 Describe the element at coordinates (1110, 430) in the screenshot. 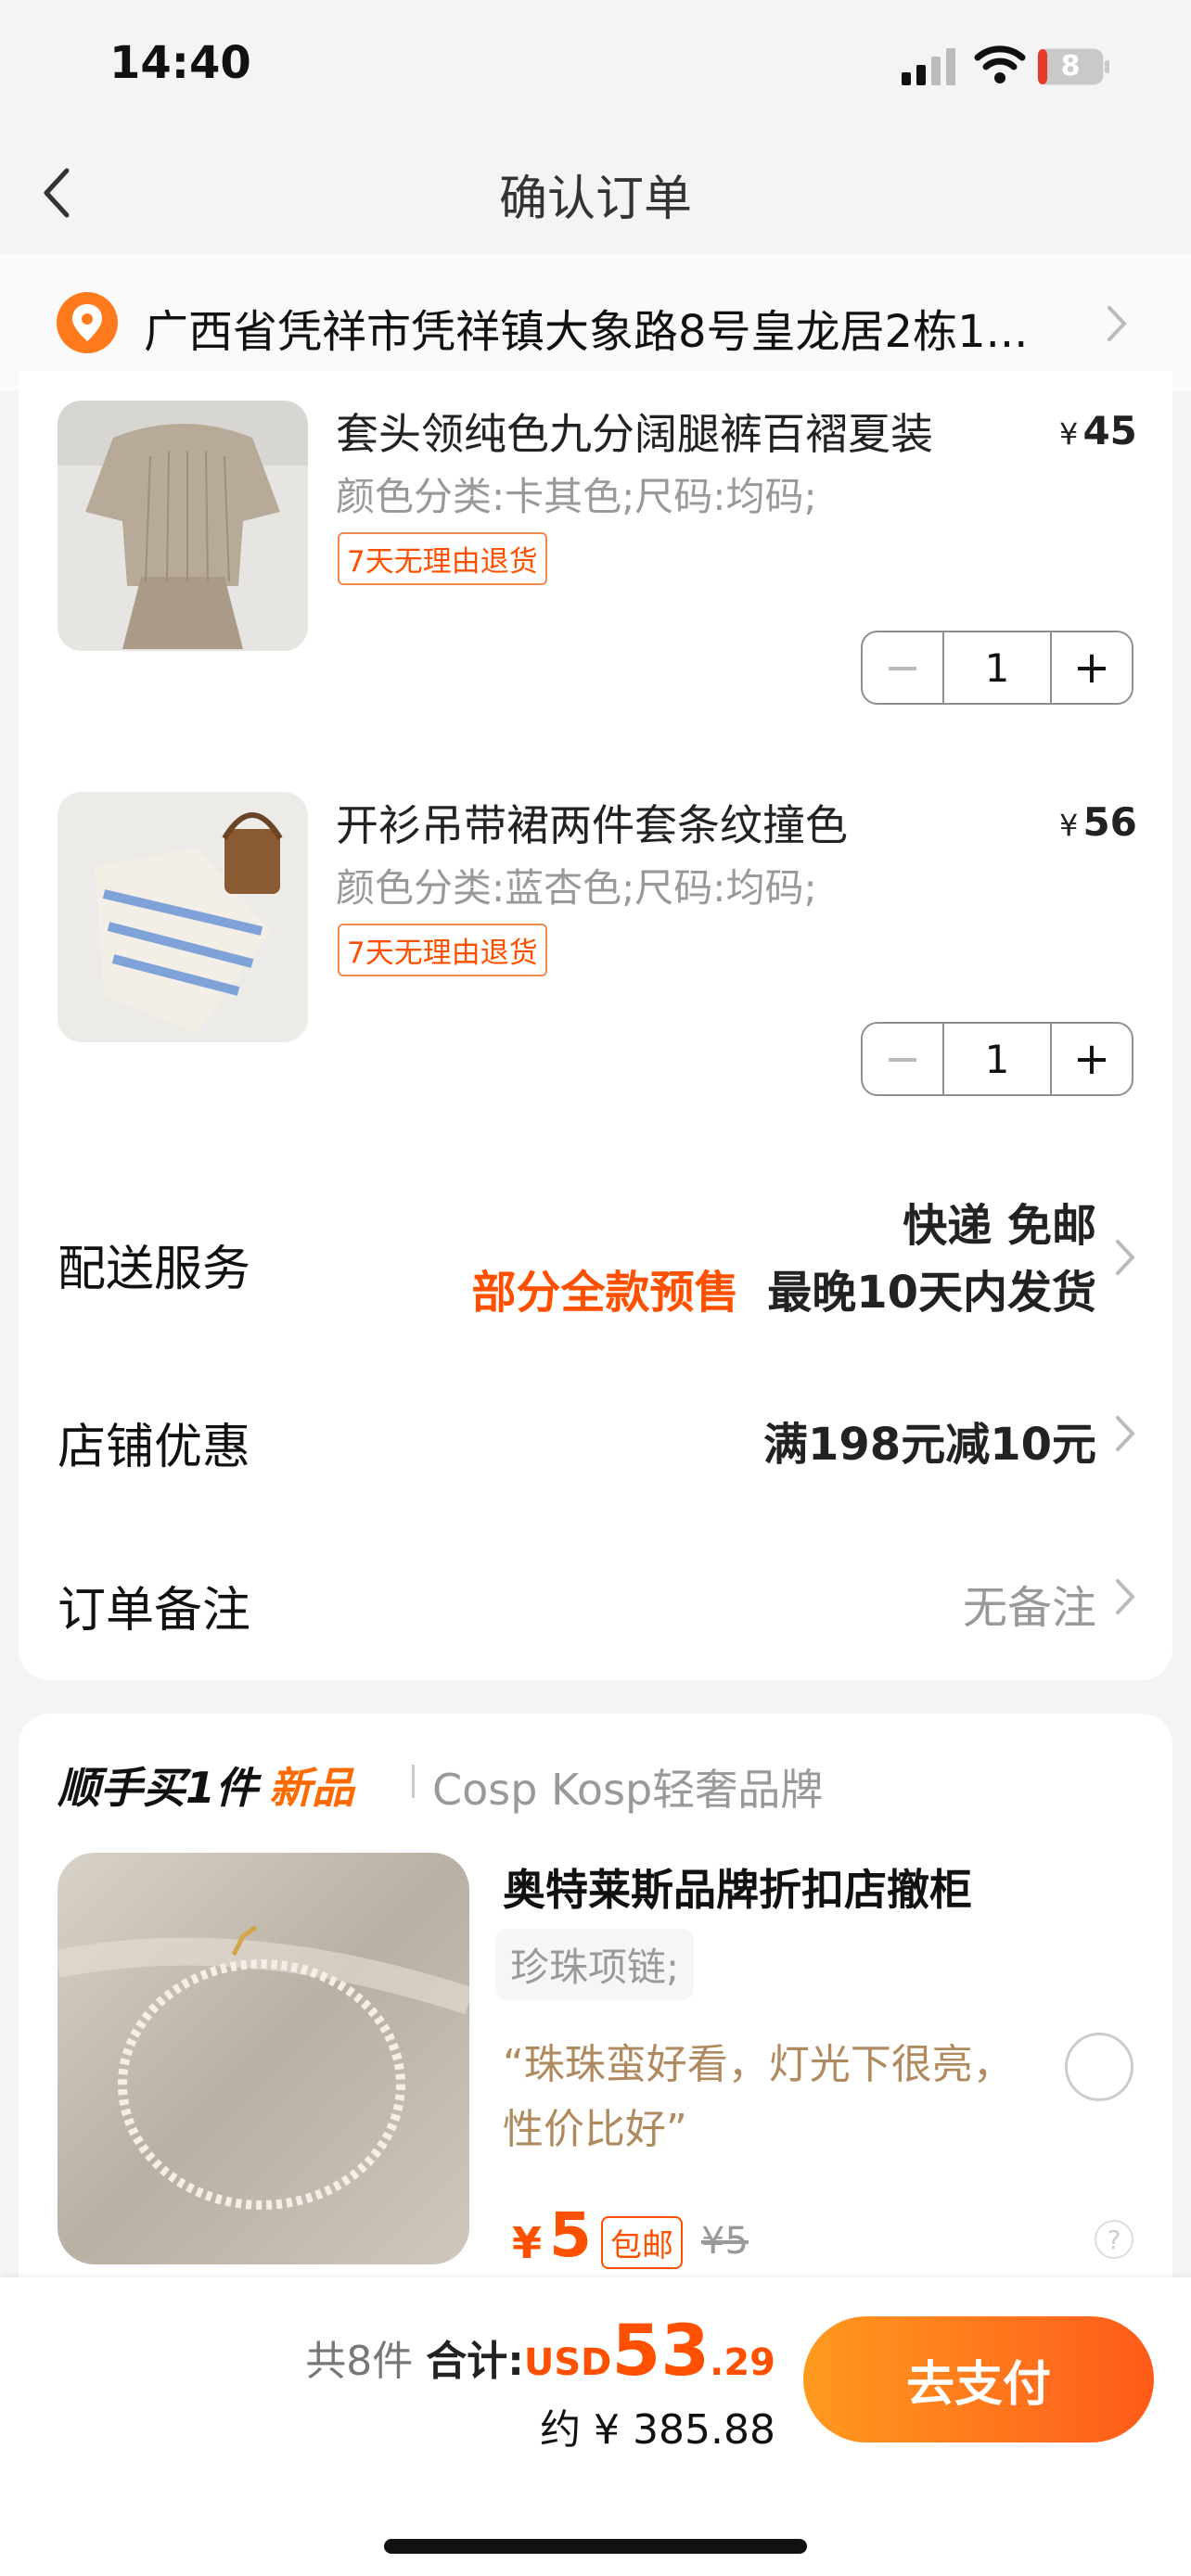

I see `price-value: 45` at that location.